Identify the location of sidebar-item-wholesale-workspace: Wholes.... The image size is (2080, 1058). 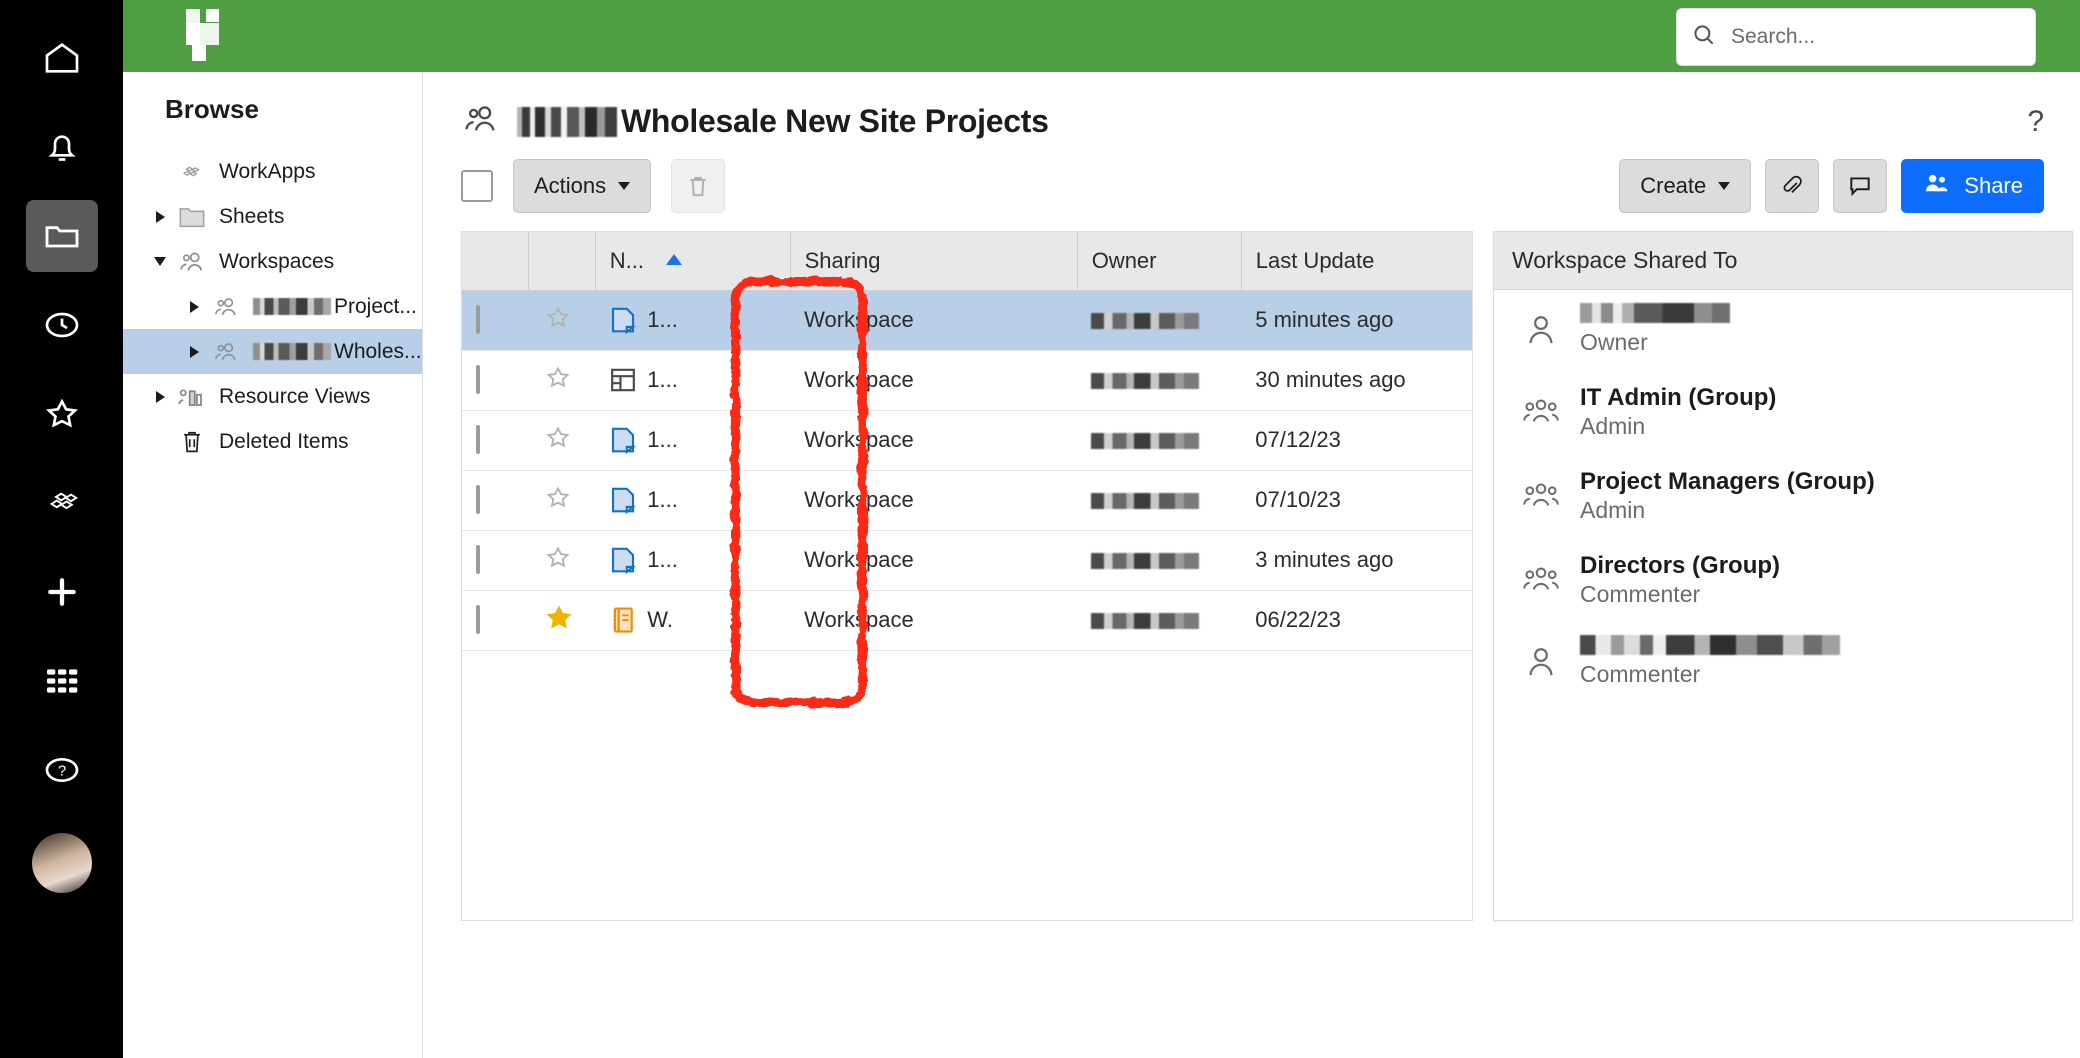
(272, 351).